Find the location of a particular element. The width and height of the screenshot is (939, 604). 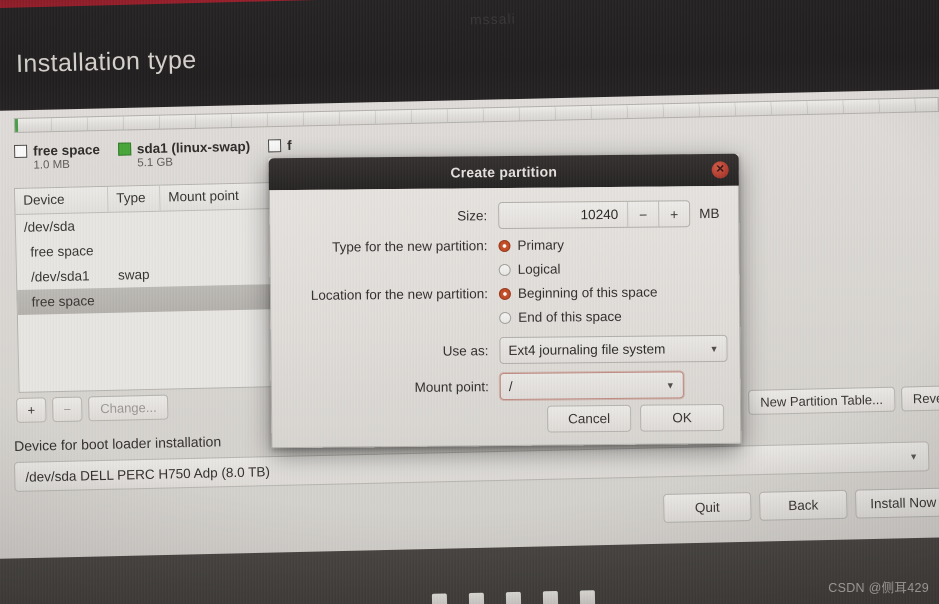

legend-size: 5.1 GB is located at coordinates (155, 163).